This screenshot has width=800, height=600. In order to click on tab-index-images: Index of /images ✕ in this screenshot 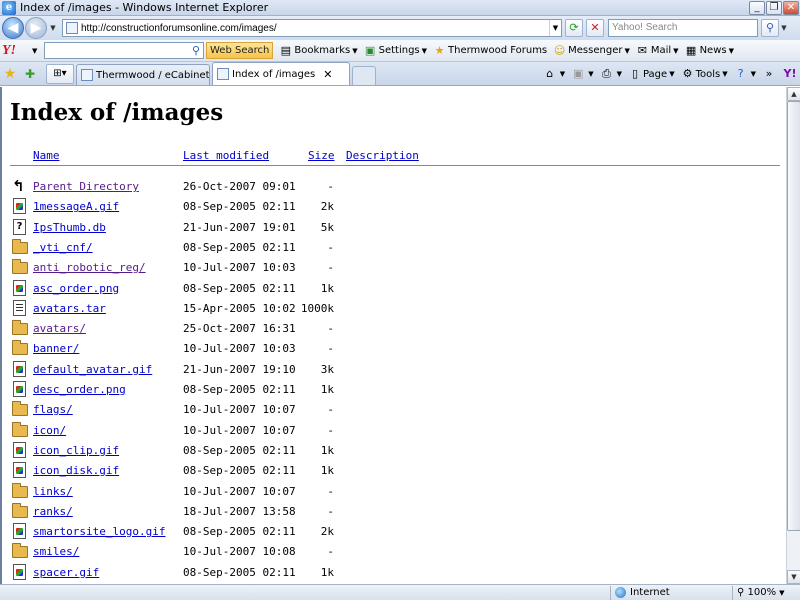, I will do `click(281, 73)`.